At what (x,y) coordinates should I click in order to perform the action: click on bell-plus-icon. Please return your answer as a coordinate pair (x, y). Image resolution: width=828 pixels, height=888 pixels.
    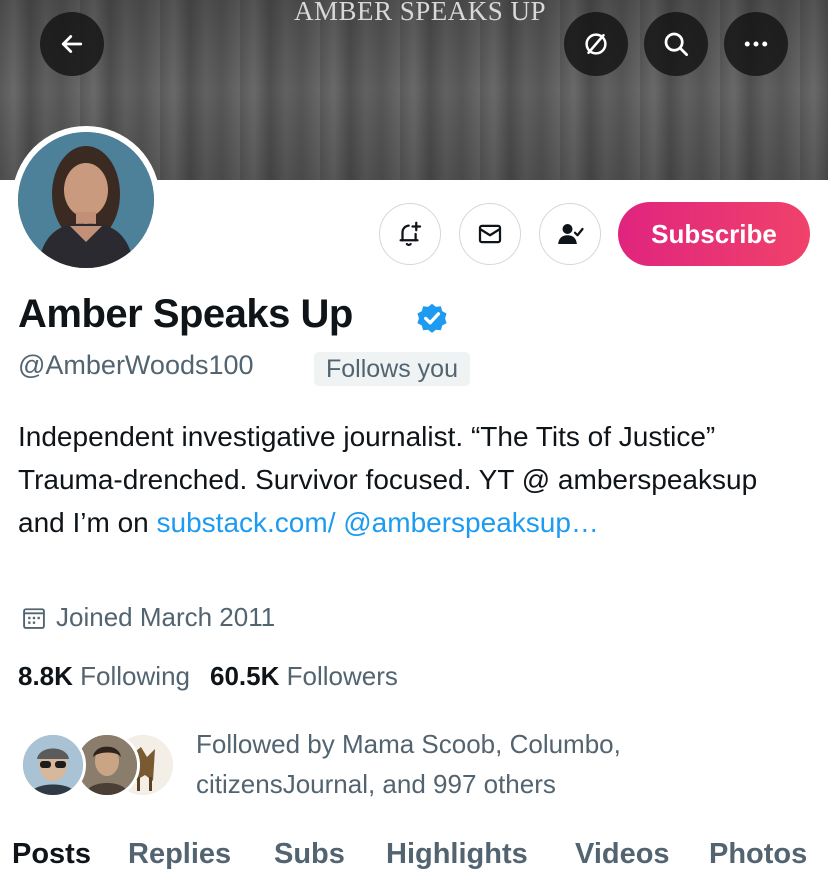
    Looking at the image, I should click on (410, 234).